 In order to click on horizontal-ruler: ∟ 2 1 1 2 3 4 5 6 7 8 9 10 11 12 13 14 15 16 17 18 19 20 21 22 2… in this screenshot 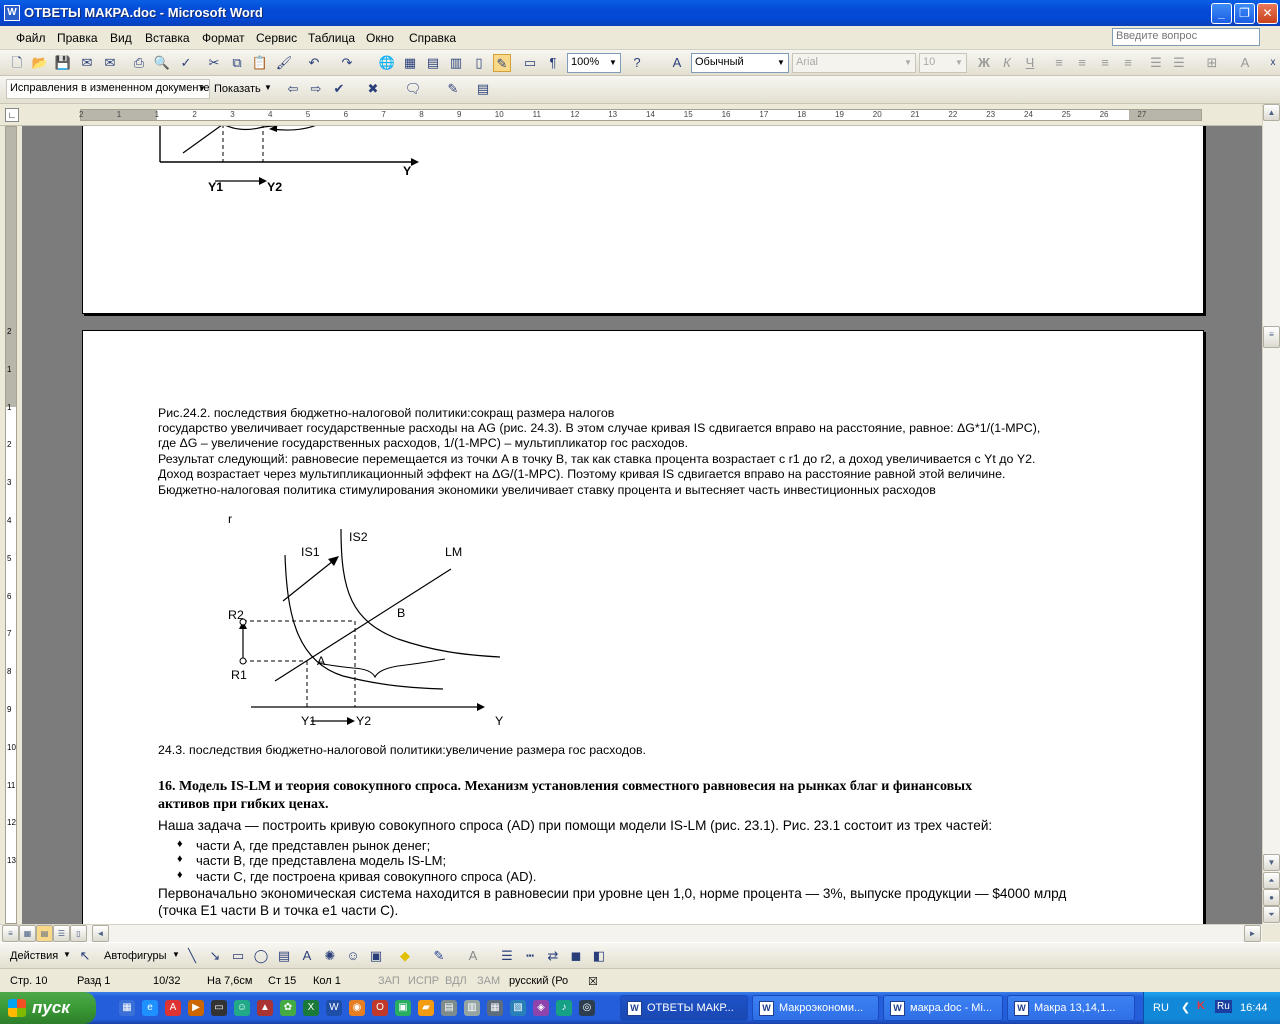, I will do `click(631, 115)`.